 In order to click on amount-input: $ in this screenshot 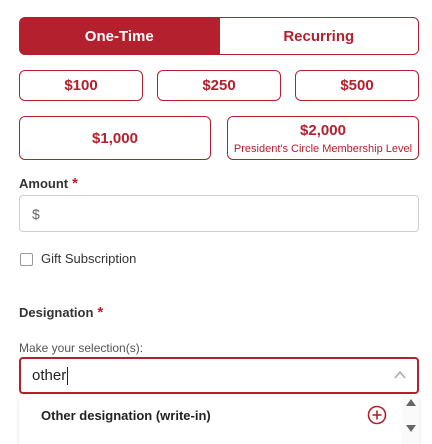, I will do `click(219, 213)`.